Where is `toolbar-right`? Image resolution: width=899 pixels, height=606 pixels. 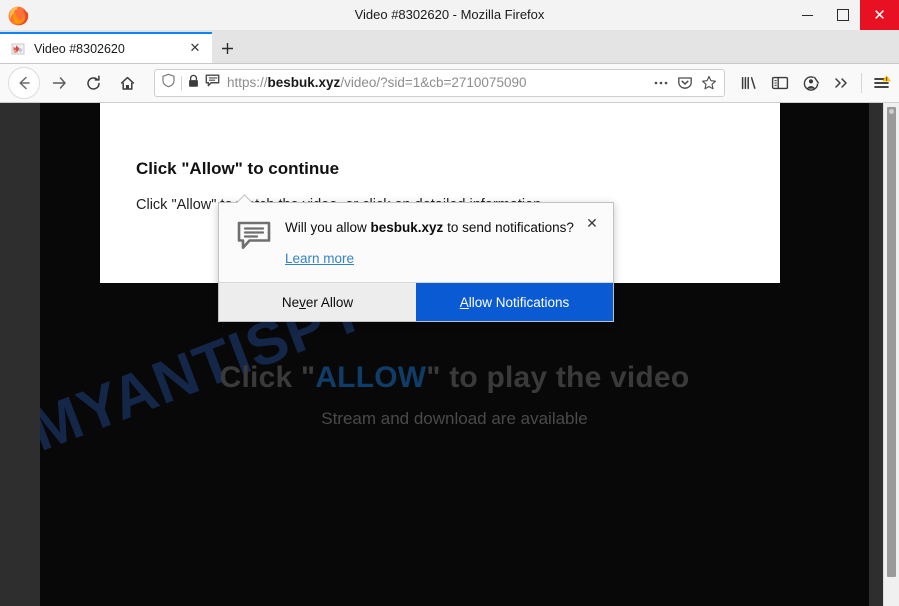
toolbar-right is located at coordinates (816, 83).